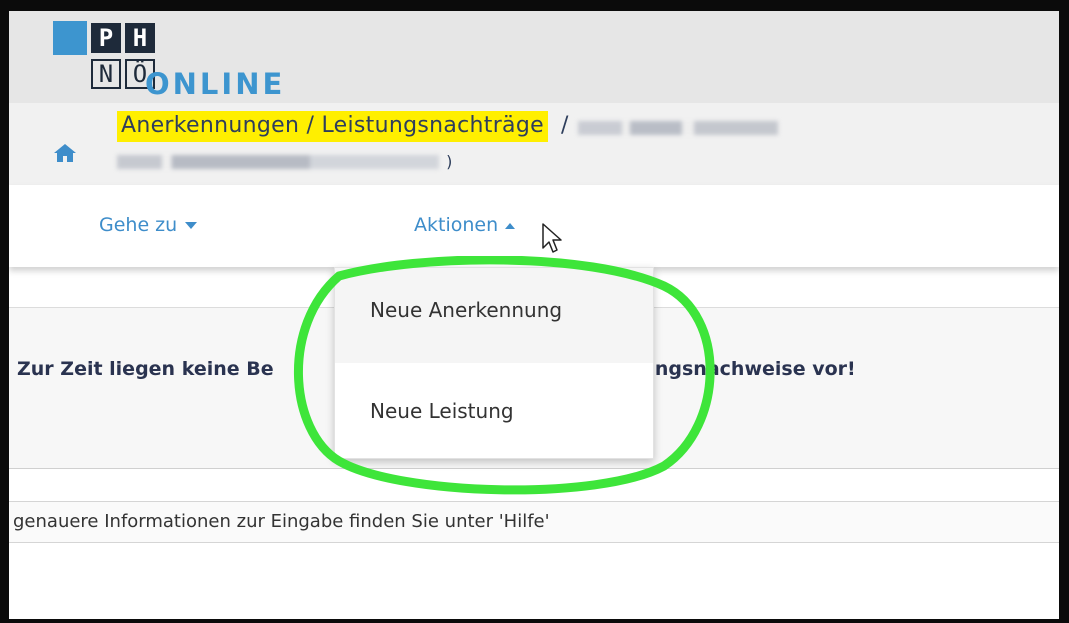 The width and height of the screenshot is (1069, 623). Describe the element at coordinates (70, 38) in the screenshot. I see `logo-blue-square` at that location.